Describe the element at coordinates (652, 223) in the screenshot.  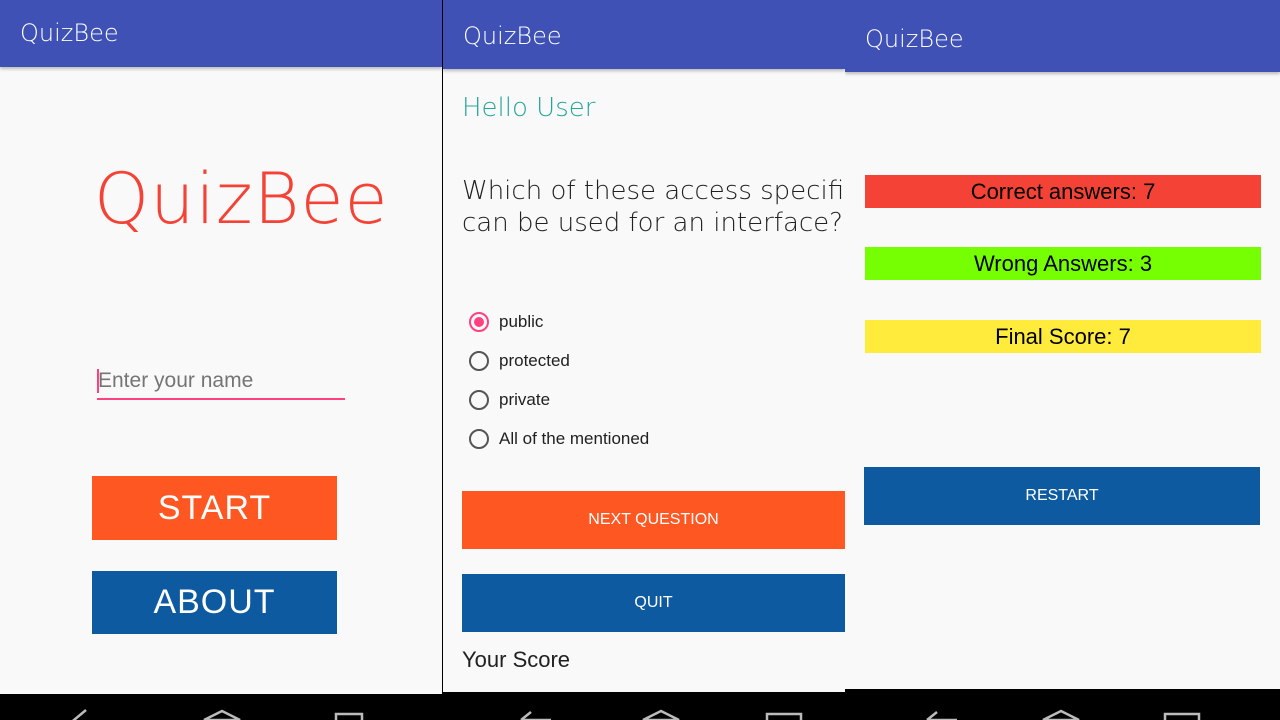
I see `question-line-2: can be used for an interface?` at that location.